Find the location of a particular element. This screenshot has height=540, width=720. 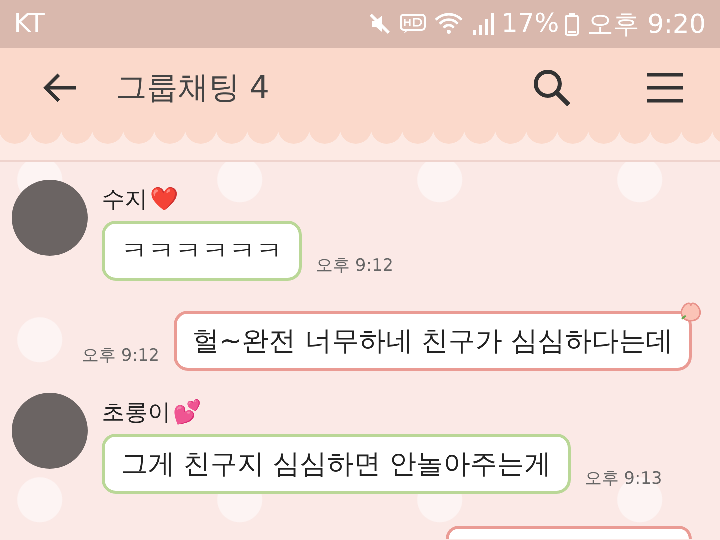

emoji: ❤ is located at coordinates (164, 199).